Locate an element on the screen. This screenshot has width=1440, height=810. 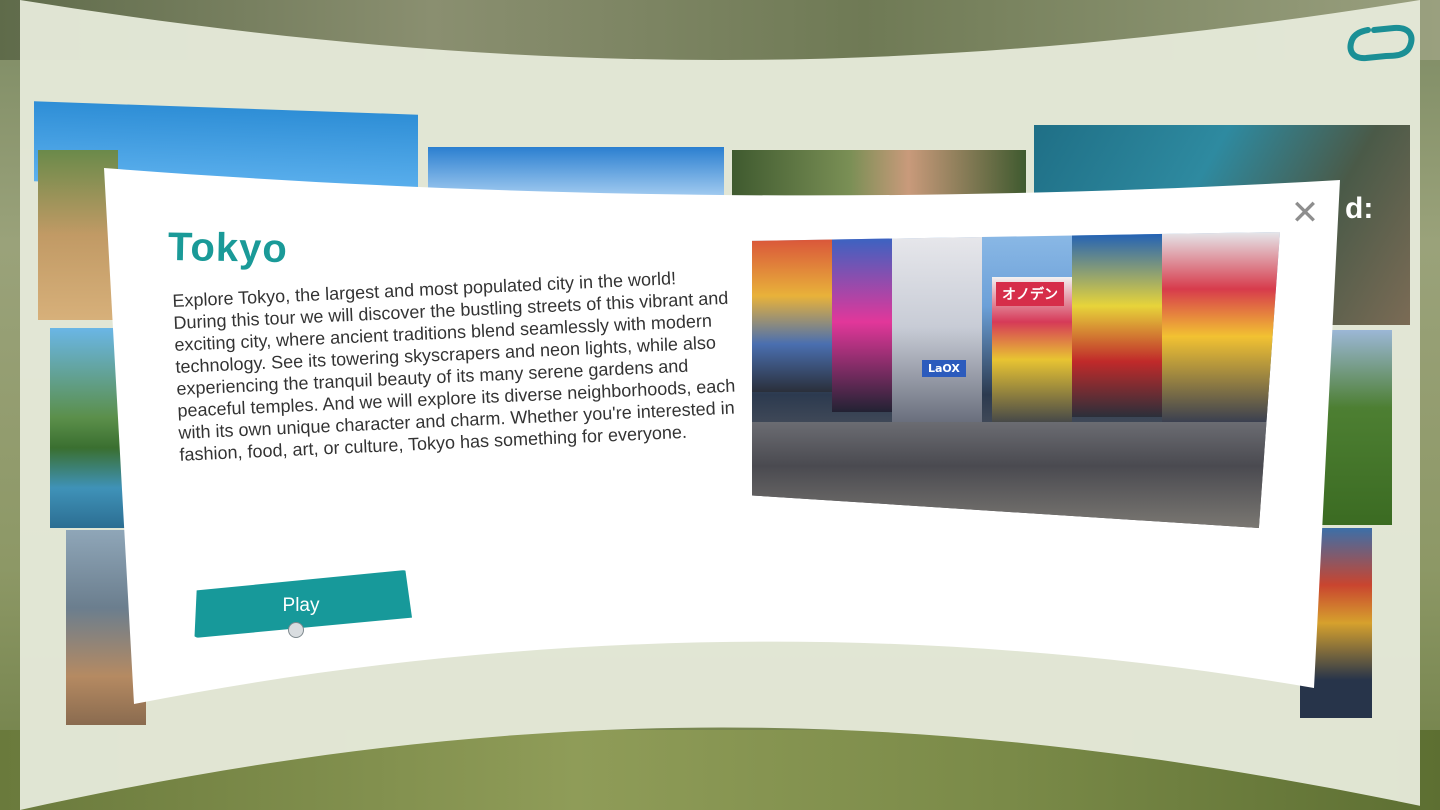
background-heading-fragment: d: is located at coordinates (1359, 208).